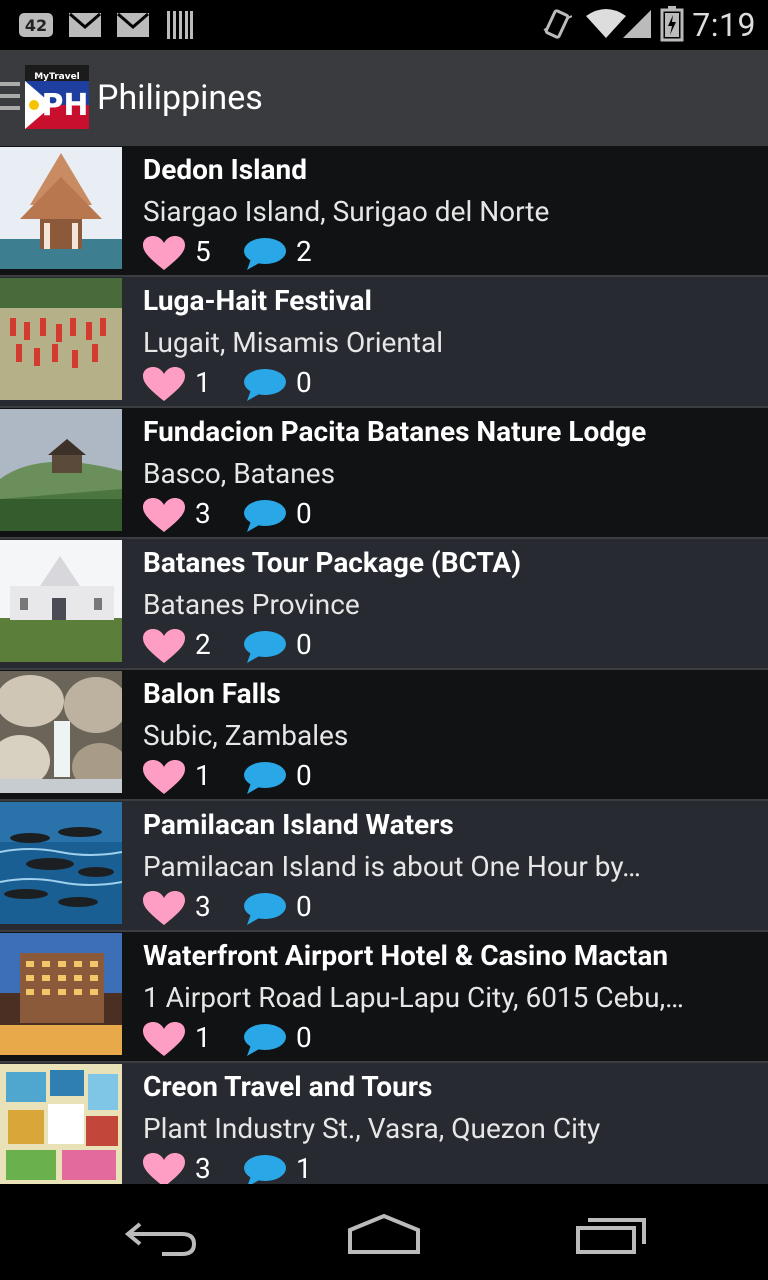 The height and width of the screenshot is (1280, 768). I want to click on item-title: Creon Travel and Tours, so click(288, 1086).